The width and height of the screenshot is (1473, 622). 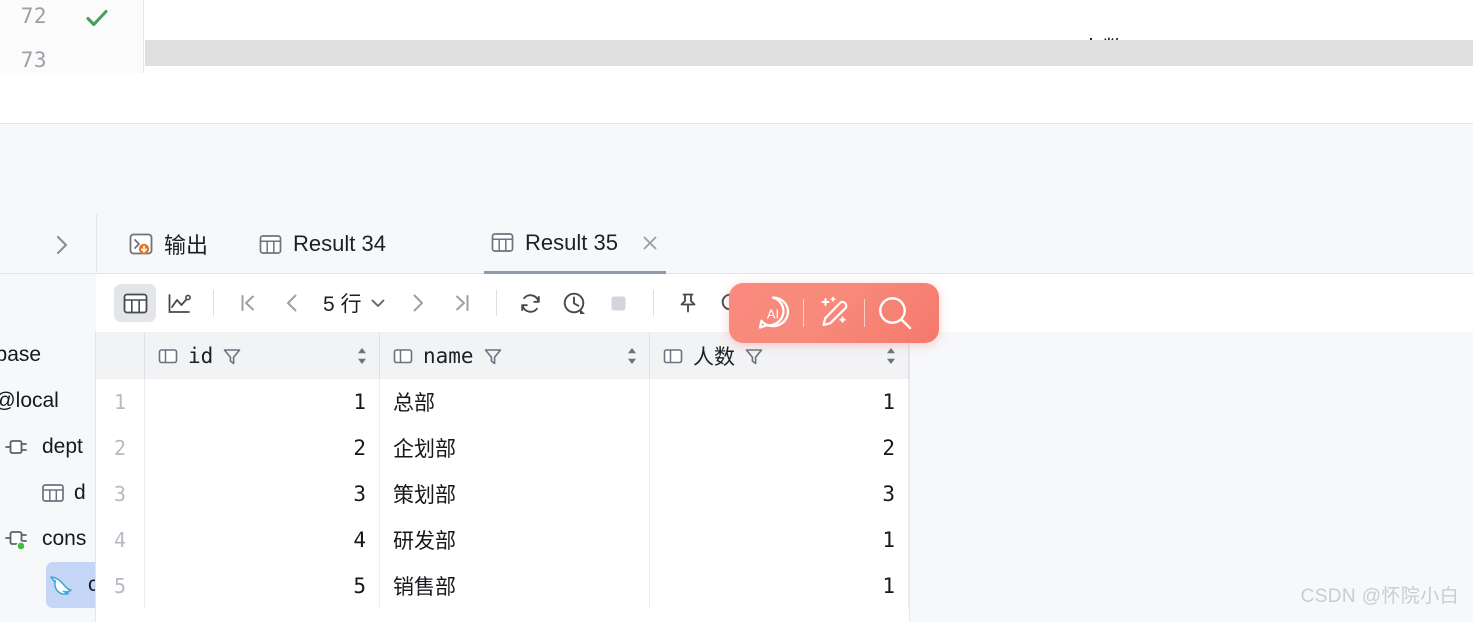 I want to click on chevron-right-icon, so click(x=62, y=245).